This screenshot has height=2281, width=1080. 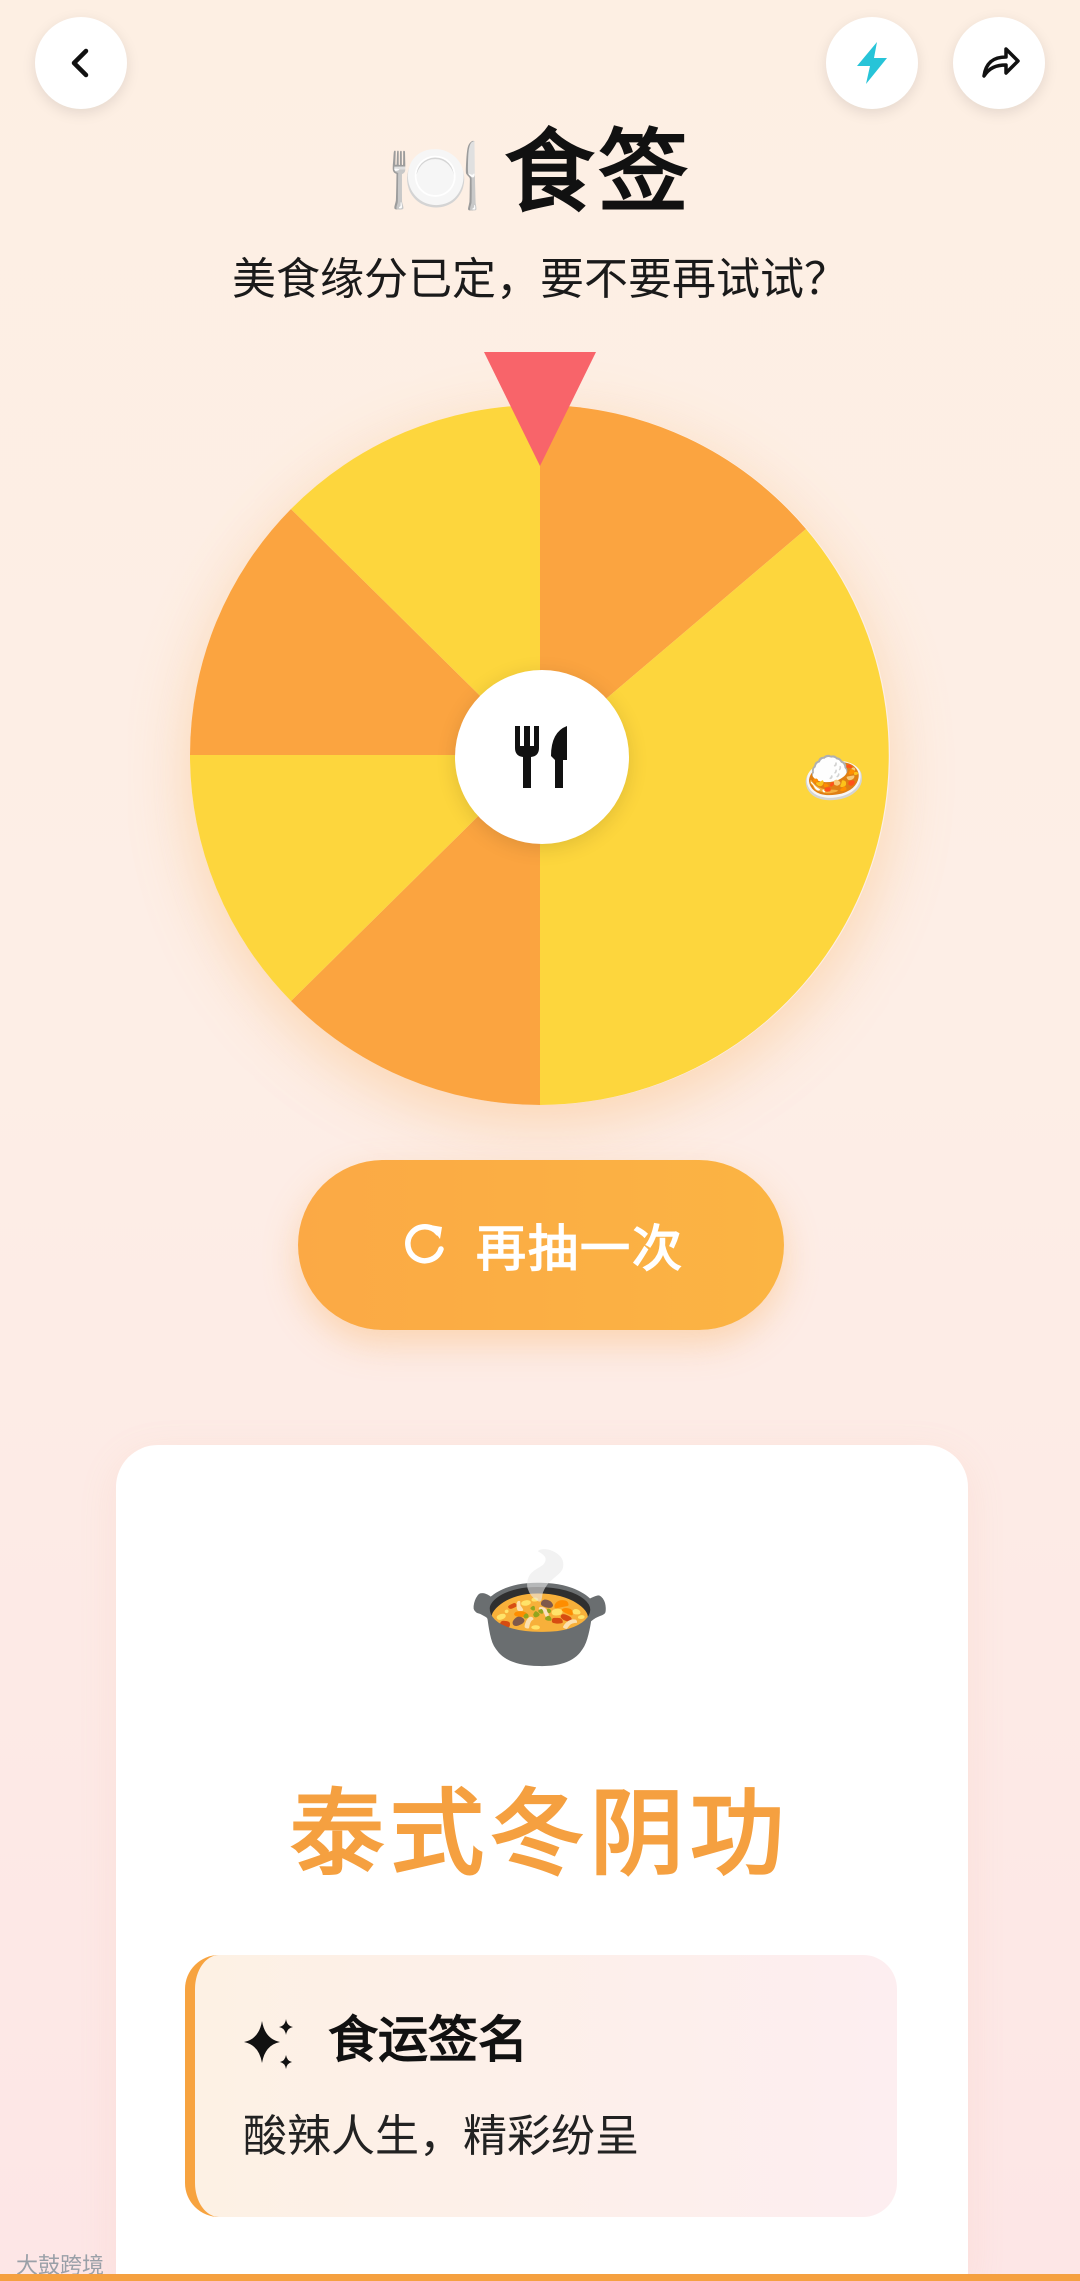 What do you see at coordinates (424, 1244) in the screenshot?
I see `refresh-icon` at bounding box center [424, 1244].